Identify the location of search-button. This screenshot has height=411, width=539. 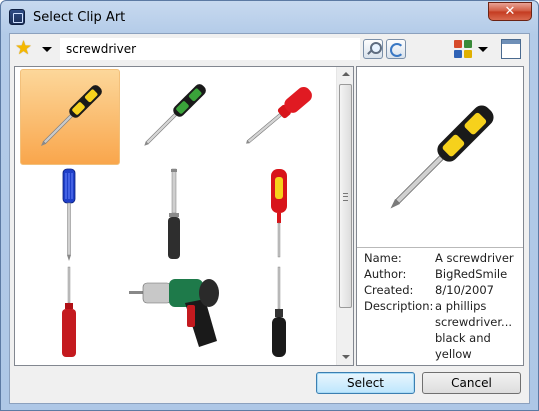
(373, 49).